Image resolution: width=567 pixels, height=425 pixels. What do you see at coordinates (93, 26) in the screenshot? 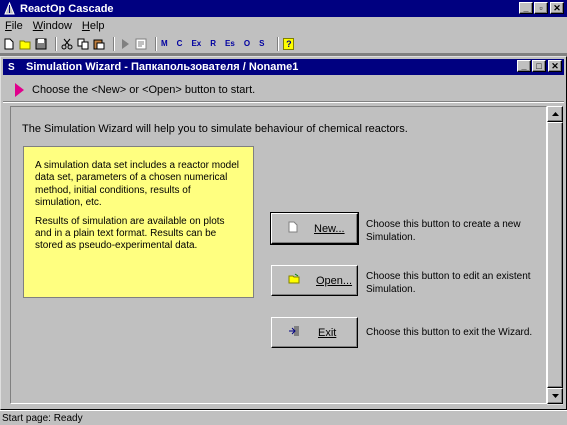
I see `menu-help: Help` at bounding box center [93, 26].